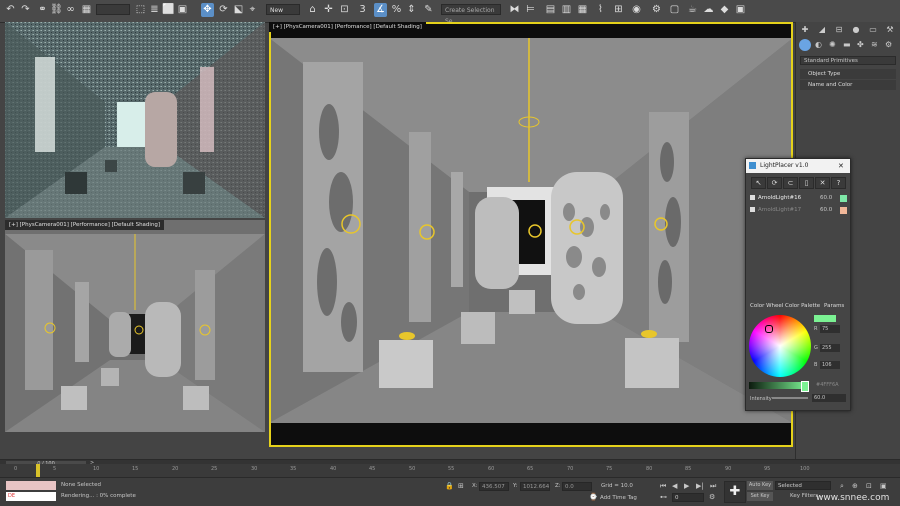 This screenshot has height=506, width=900. What do you see at coordinates (550, 10) in the screenshot?
I see `layer-icon: ▤` at bounding box center [550, 10].